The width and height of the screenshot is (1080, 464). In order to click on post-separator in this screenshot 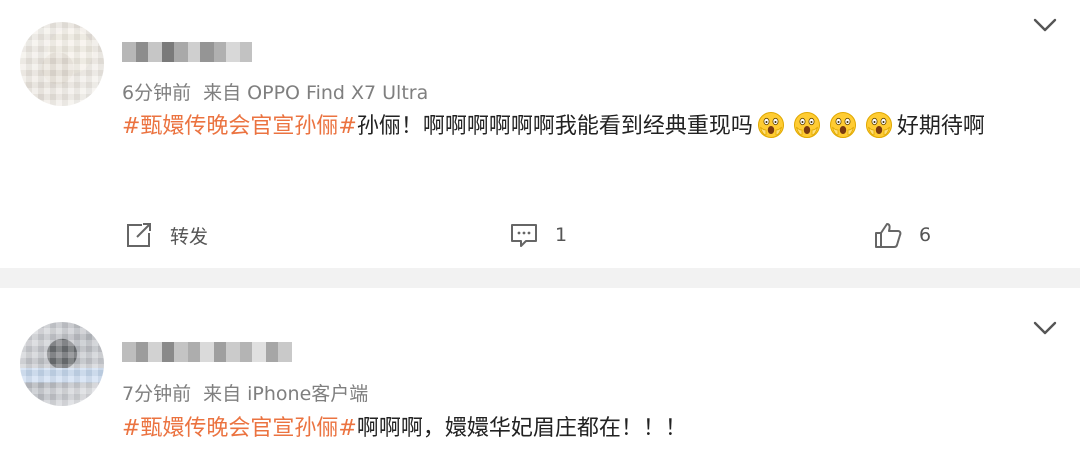, I will do `click(540, 278)`.